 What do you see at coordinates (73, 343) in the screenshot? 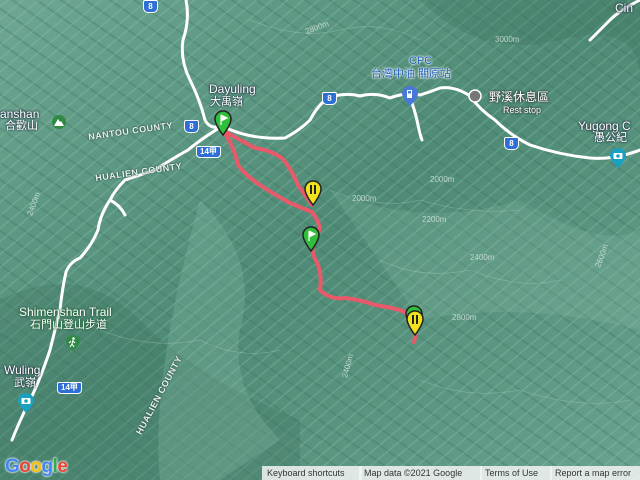
I see `hiking-icon` at bounding box center [73, 343].